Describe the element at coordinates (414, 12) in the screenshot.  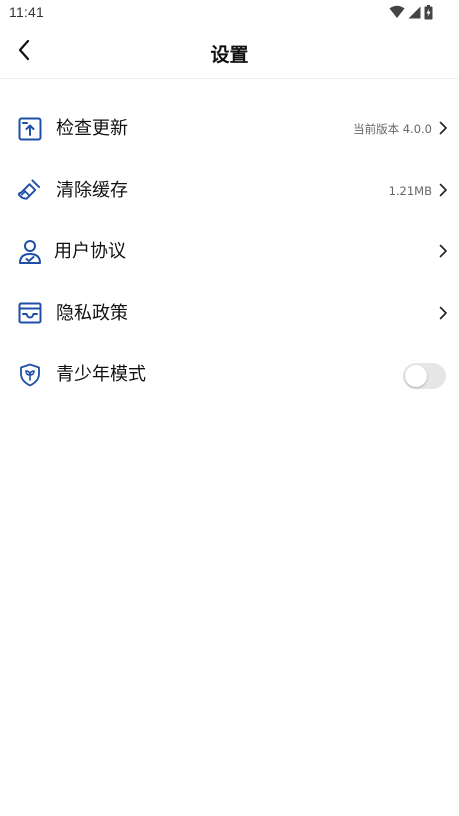
I see `cell-signal-icon` at that location.